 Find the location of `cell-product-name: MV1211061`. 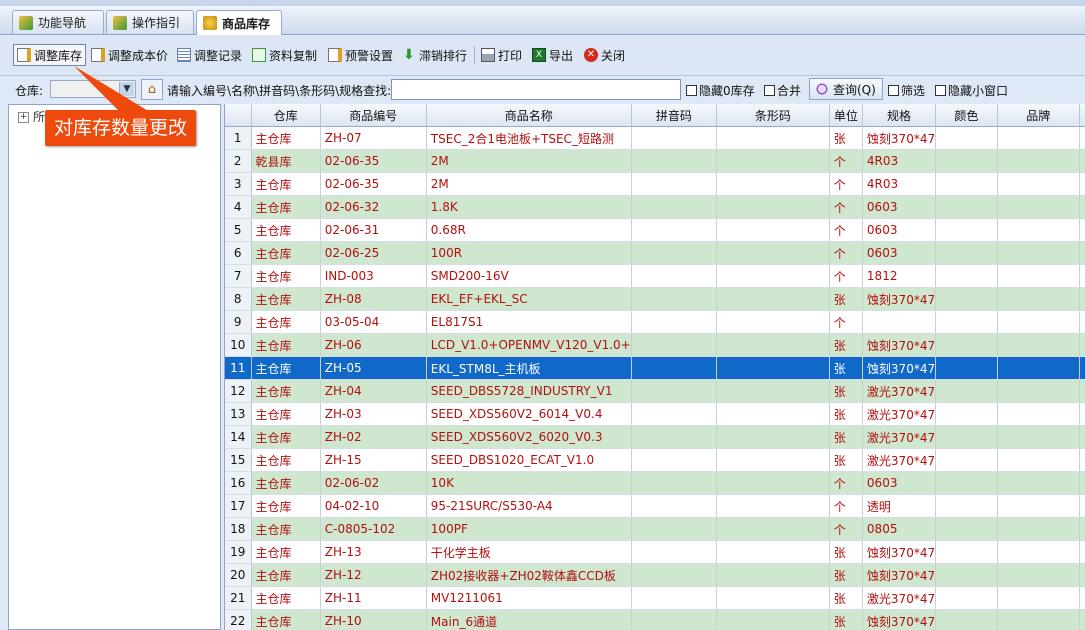

cell-product-name: MV1211061 is located at coordinates (529, 598).